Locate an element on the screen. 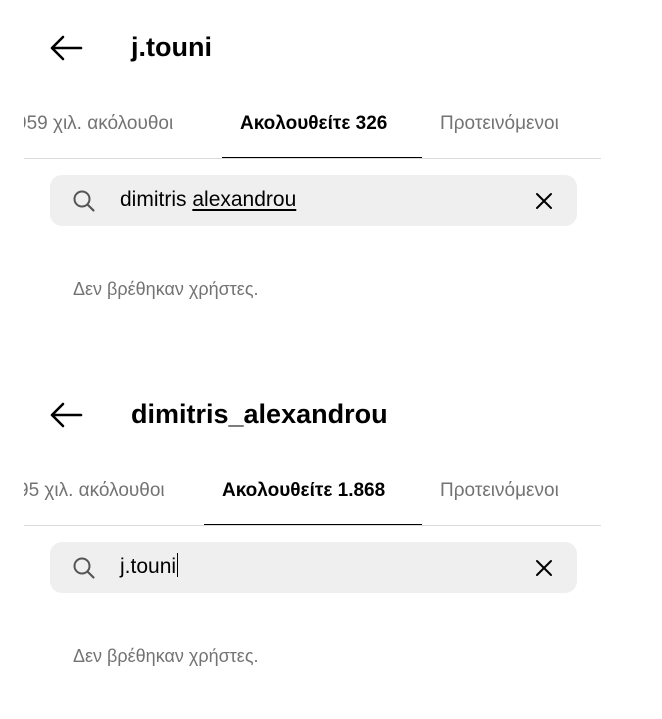 This screenshot has width=662, height=719. search-bar: dimitris alexandrou is located at coordinates (313, 200).